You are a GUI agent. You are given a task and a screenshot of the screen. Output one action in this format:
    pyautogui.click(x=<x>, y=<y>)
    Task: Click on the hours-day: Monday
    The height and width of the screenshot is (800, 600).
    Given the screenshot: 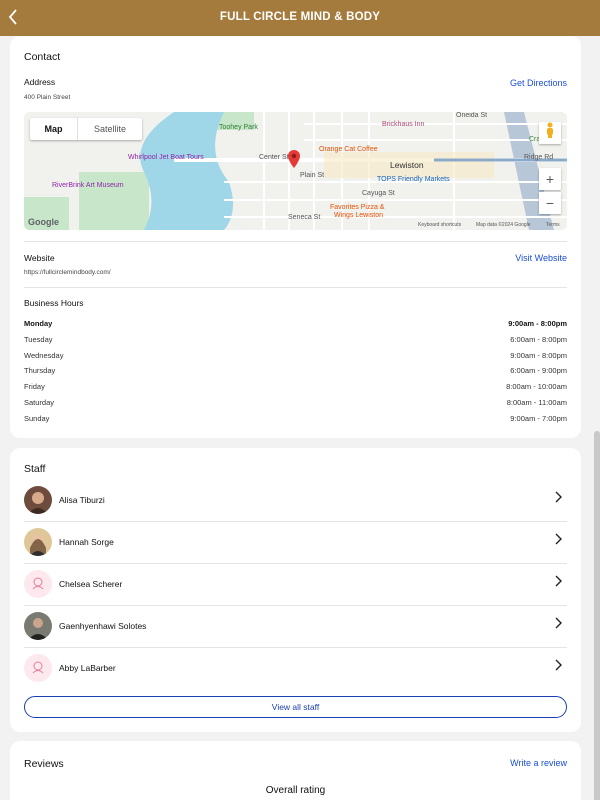 What is the action you would take?
    pyautogui.click(x=38, y=323)
    